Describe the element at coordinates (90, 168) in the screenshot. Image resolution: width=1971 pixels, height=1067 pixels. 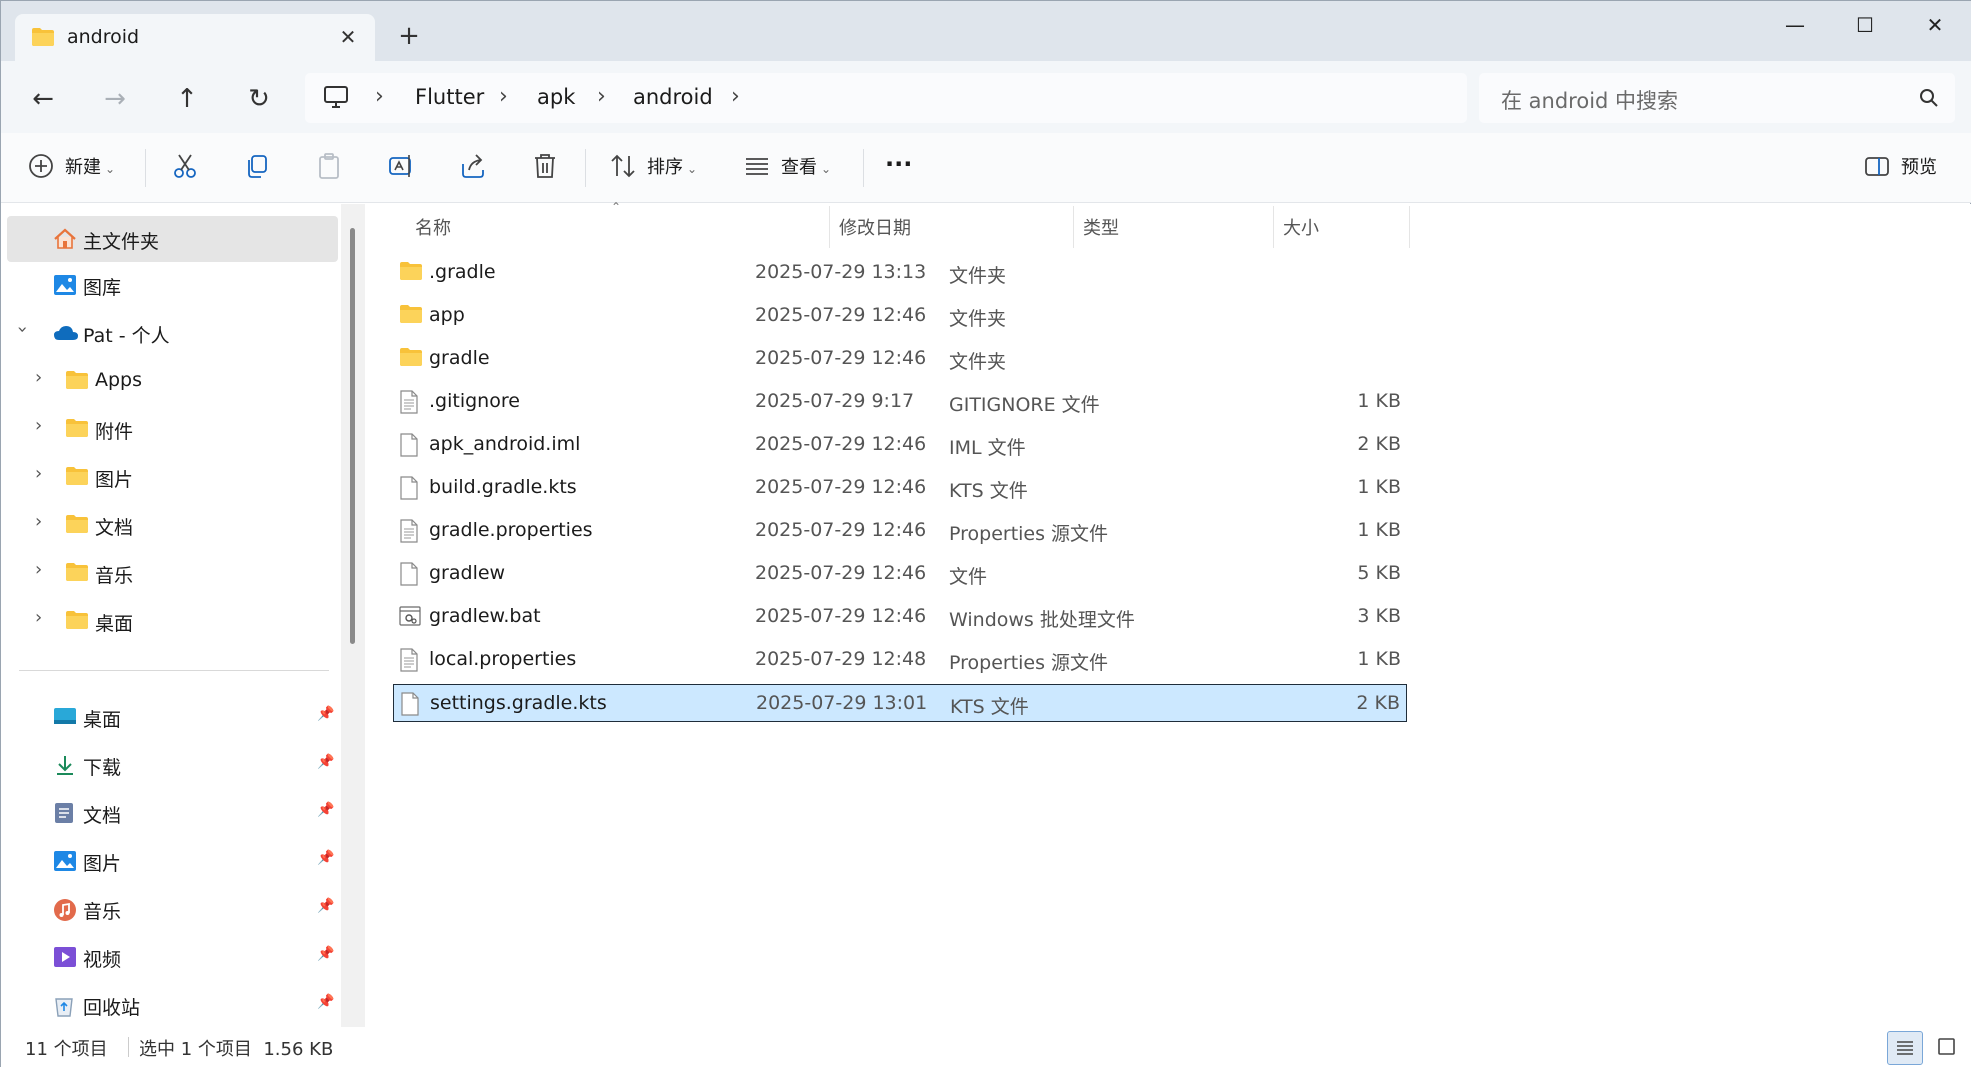
I see `new-button: 新建 ⌄` at that location.